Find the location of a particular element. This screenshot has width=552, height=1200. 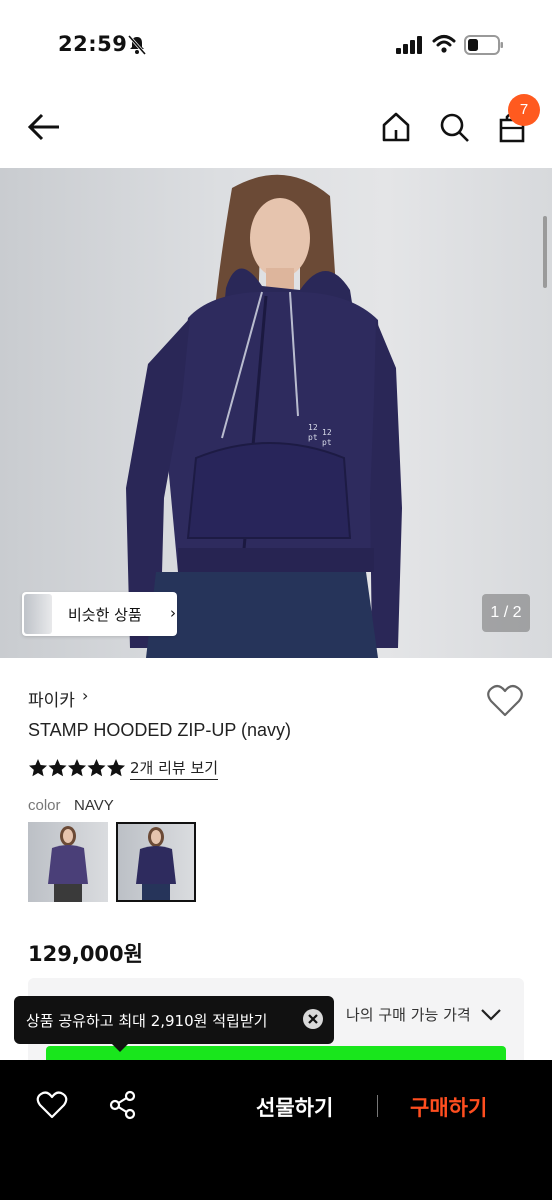

rating-stars is located at coordinates (77, 768).